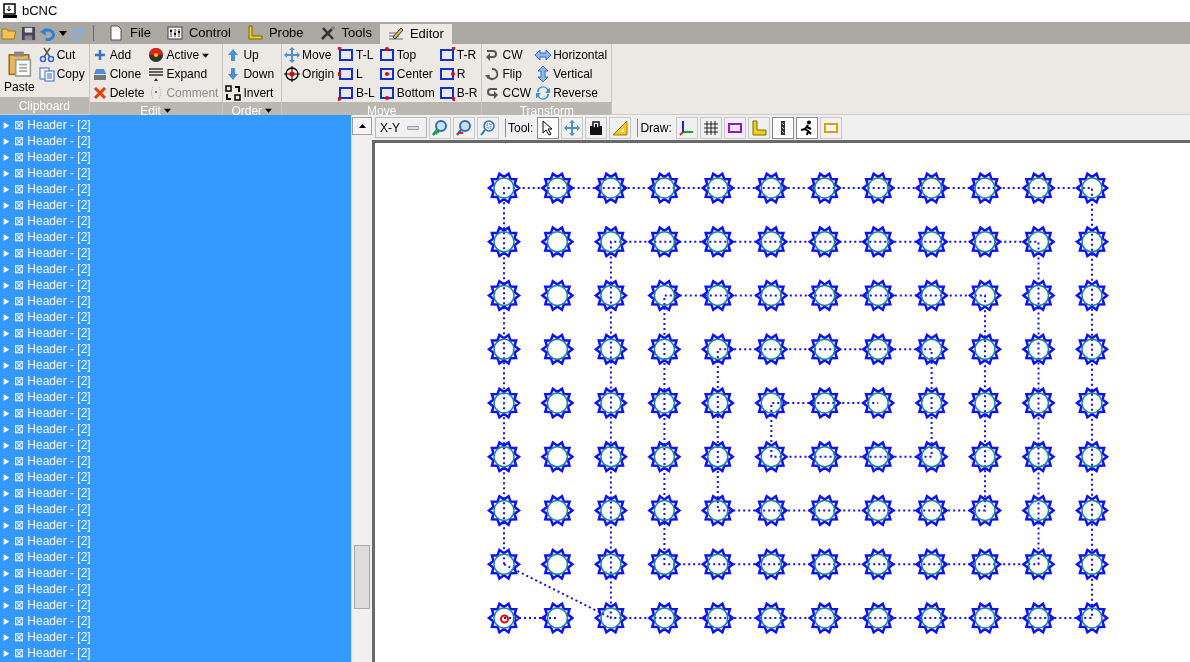 The width and height of the screenshot is (1190, 662). Describe the element at coordinates (99, 93) in the screenshot. I see `cross-icon` at that location.